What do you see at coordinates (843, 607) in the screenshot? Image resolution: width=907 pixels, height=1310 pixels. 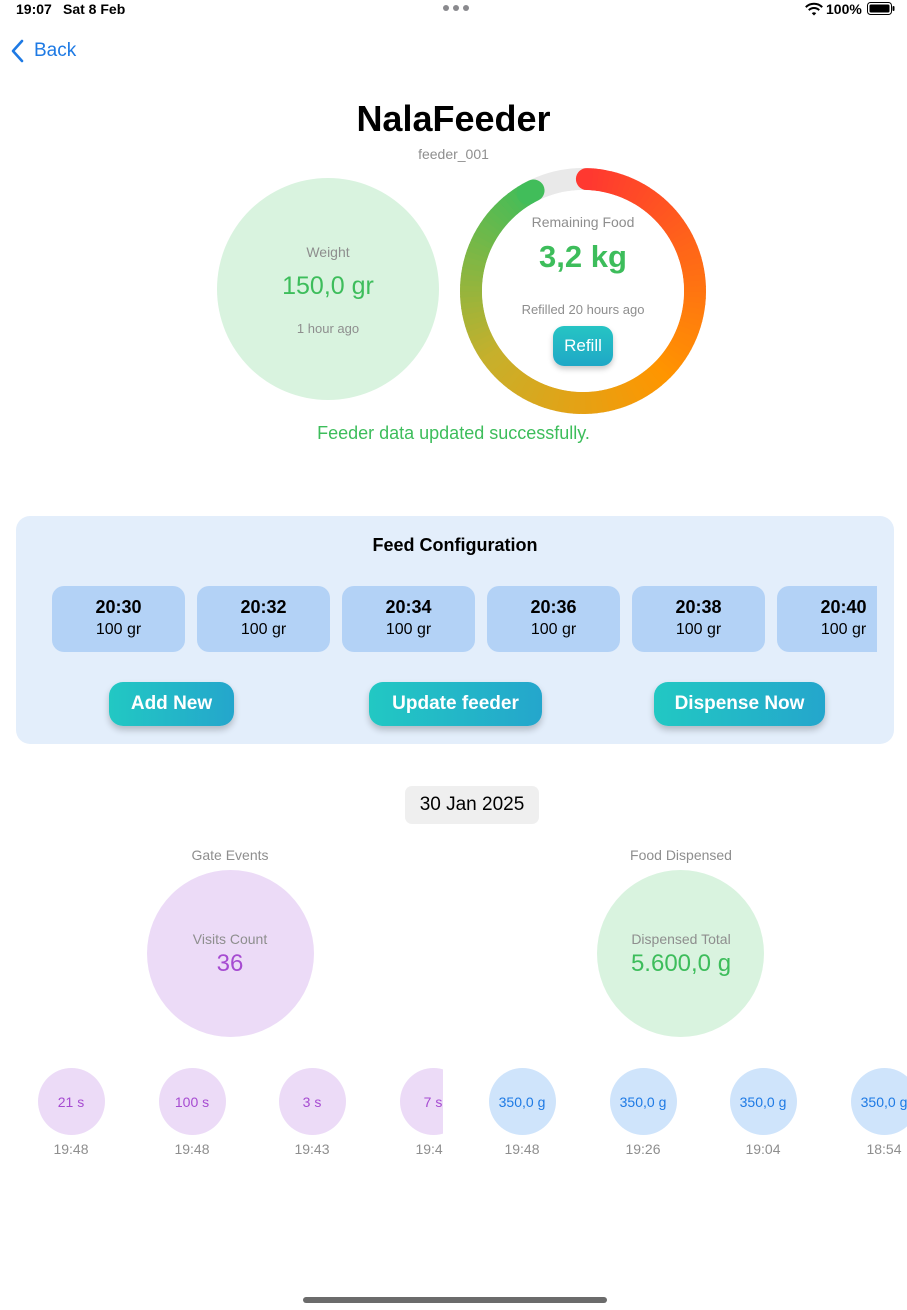 I see `feed-slot-time: 20:40` at bounding box center [843, 607].